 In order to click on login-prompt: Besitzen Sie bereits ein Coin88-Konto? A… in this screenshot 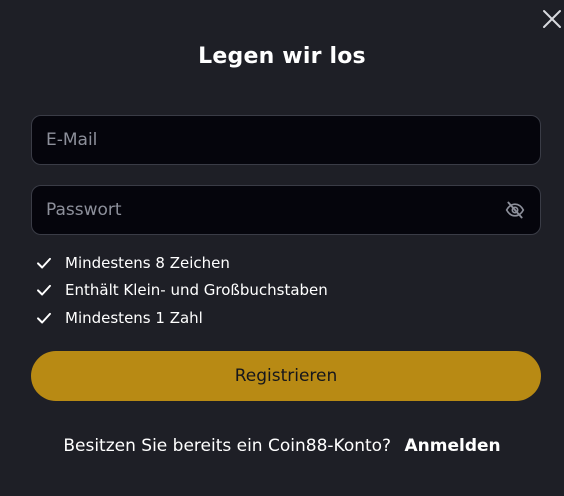, I will do `click(282, 446)`.